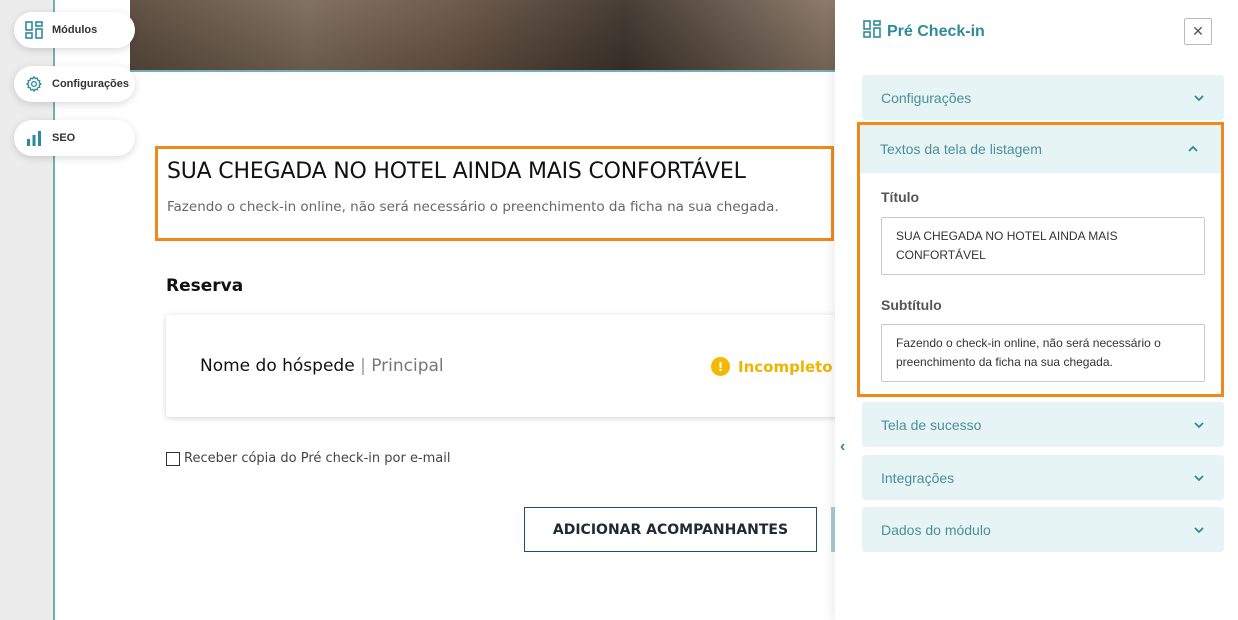 Image resolution: width=1238 pixels, height=620 pixels. What do you see at coordinates (936, 31) in the screenshot?
I see `panel-title: Pré Check-in` at bounding box center [936, 31].